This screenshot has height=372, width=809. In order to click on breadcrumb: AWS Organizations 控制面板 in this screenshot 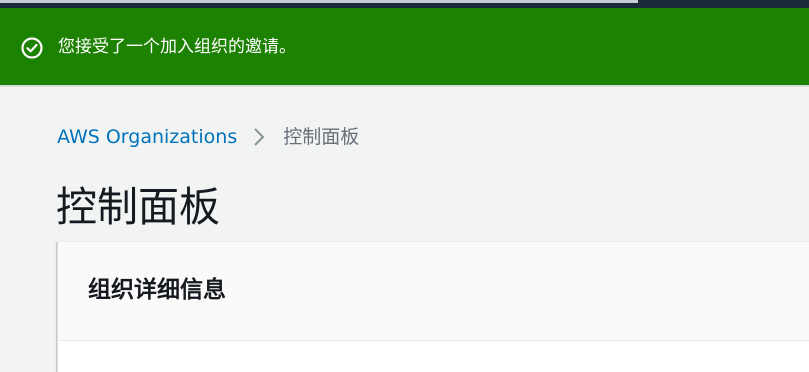, I will do `click(208, 137)`.